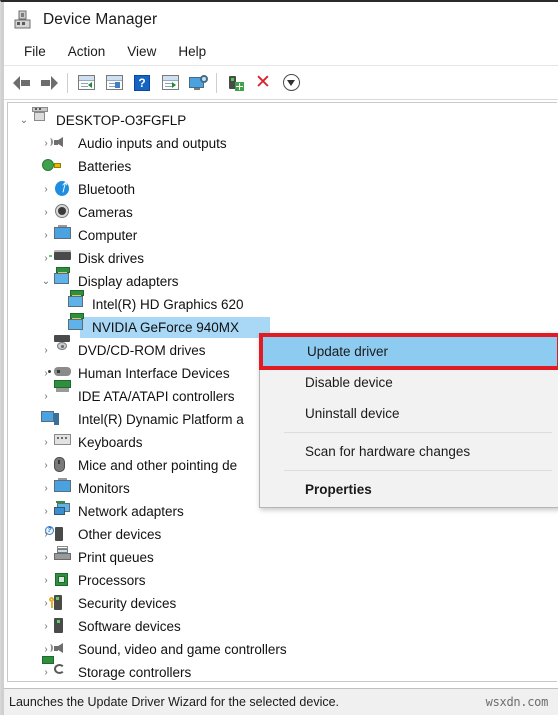  What do you see at coordinates (282, 143) in the screenshot?
I see `tree-item-audio: › Audio inputs and outputs` at bounding box center [282, 143].